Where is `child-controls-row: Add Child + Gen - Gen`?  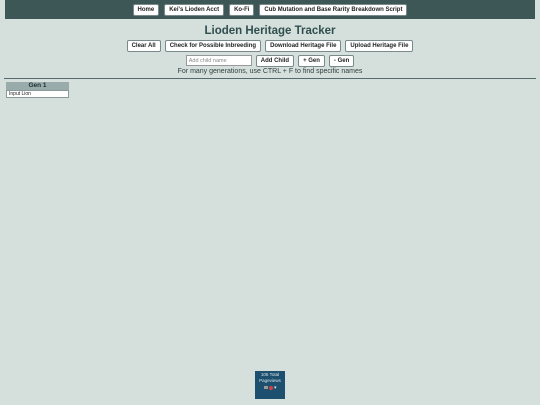
child-controls-row: Add Child + Gen - Gen is located at coordinates (270, 61).